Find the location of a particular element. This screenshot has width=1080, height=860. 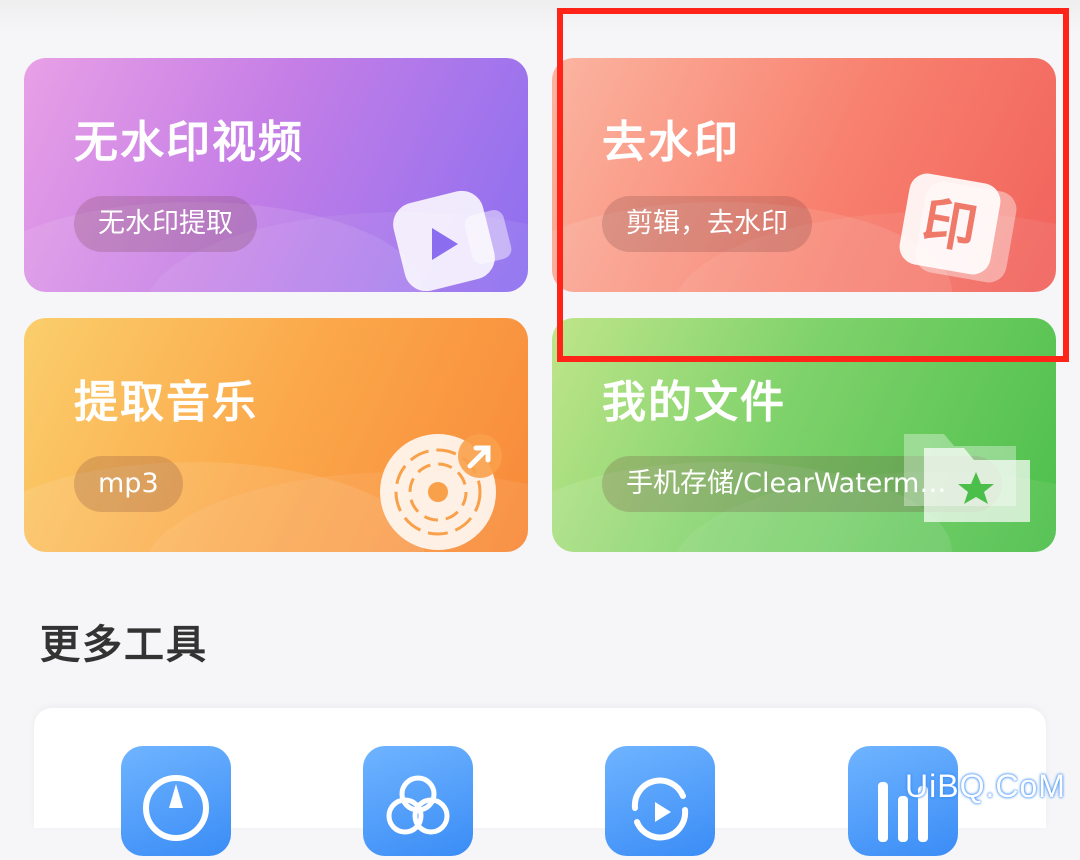

stamp-icon: 印 is located at coordinates (958, 228).